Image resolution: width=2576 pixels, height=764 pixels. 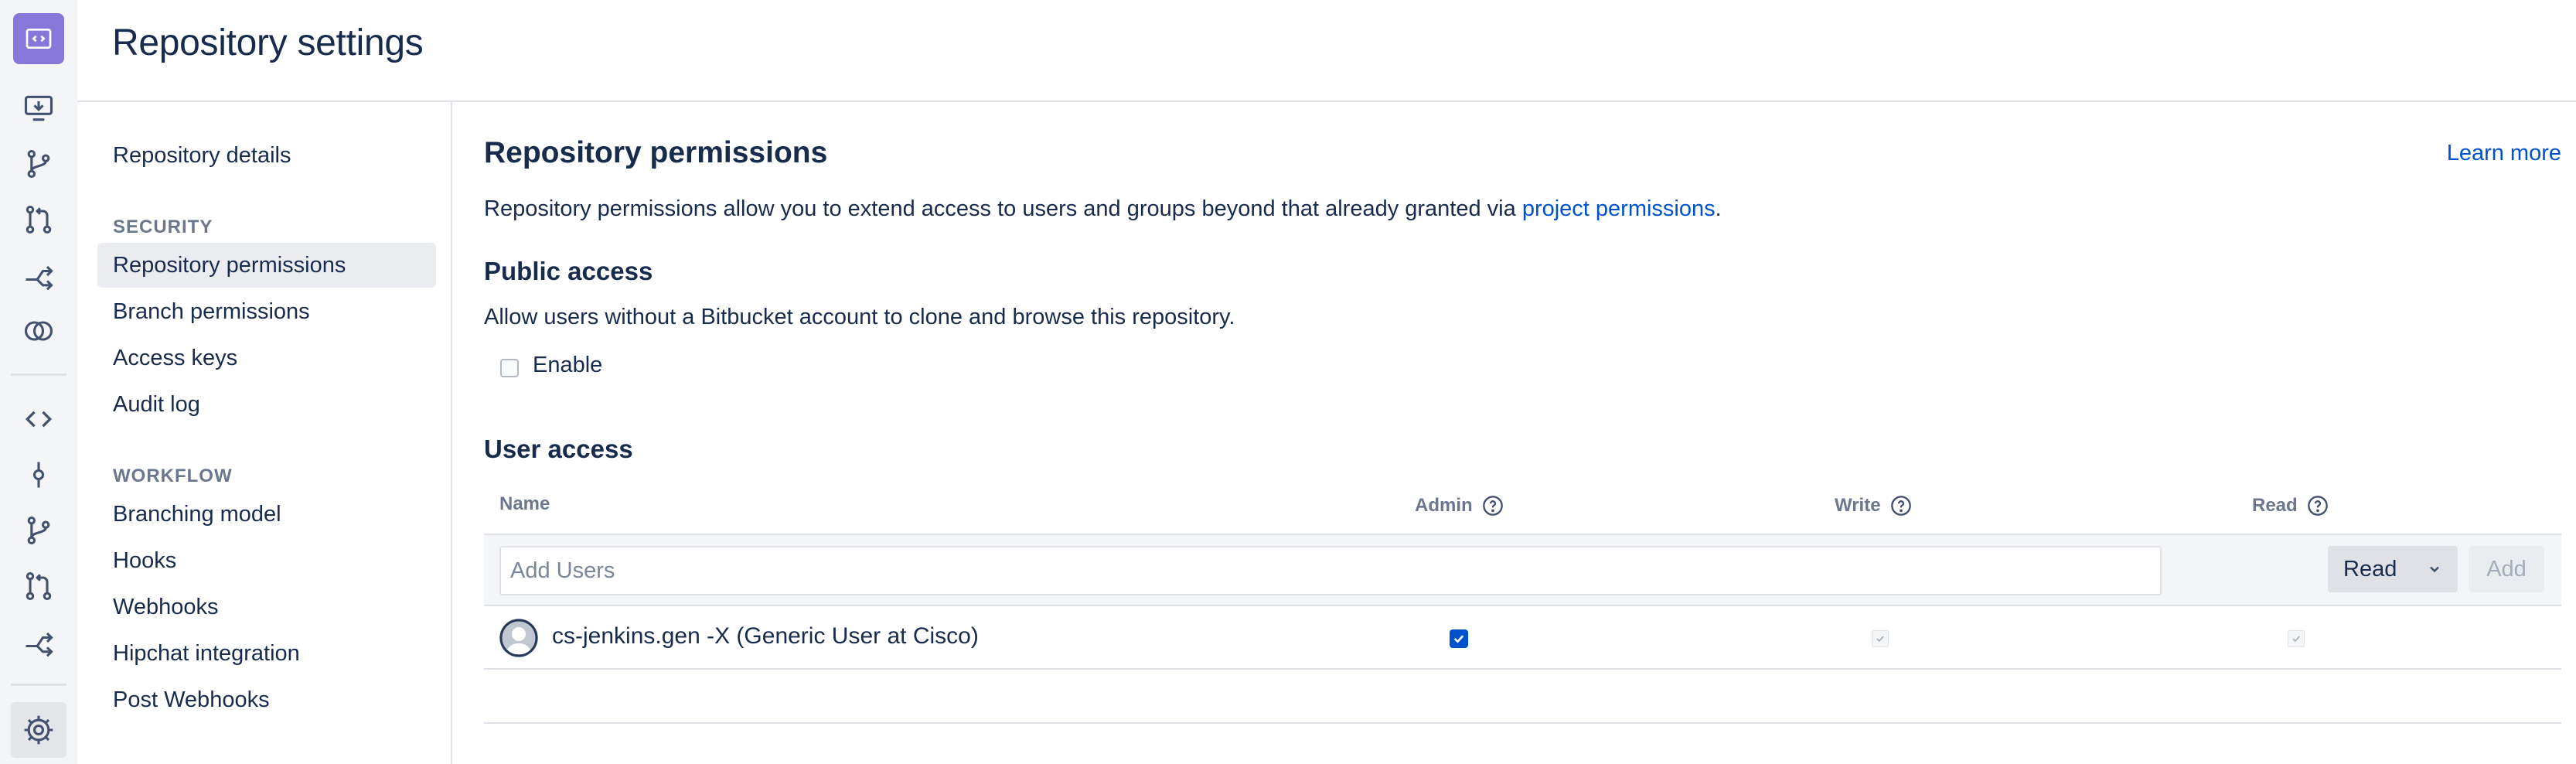 I want to click on sidebar-item-audit-log: Audit log, so click(x=266, y=404).